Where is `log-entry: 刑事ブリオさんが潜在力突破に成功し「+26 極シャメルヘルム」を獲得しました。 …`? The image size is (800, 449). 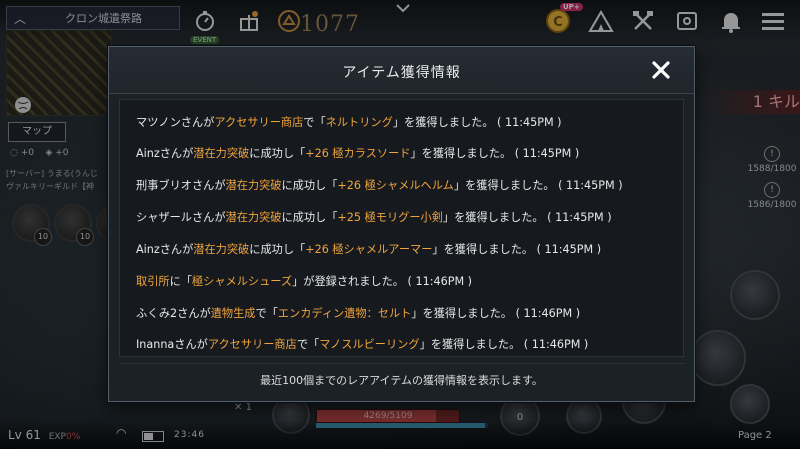 log-entry: 刑事ブリオさんが潜在力突破に成功し「+26 極シャメルヘルム」を獲得しました。 … is located at coordinates (379, 185).